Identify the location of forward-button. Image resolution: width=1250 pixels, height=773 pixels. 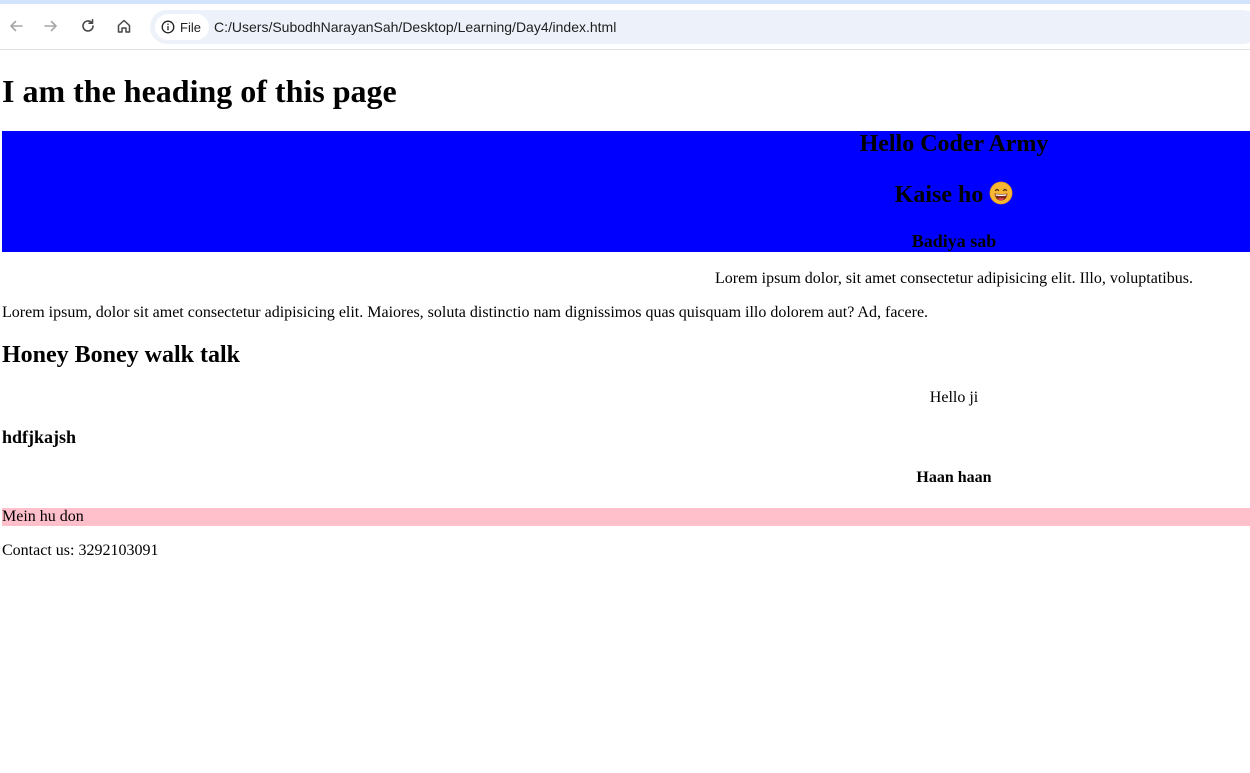
(51, 26).